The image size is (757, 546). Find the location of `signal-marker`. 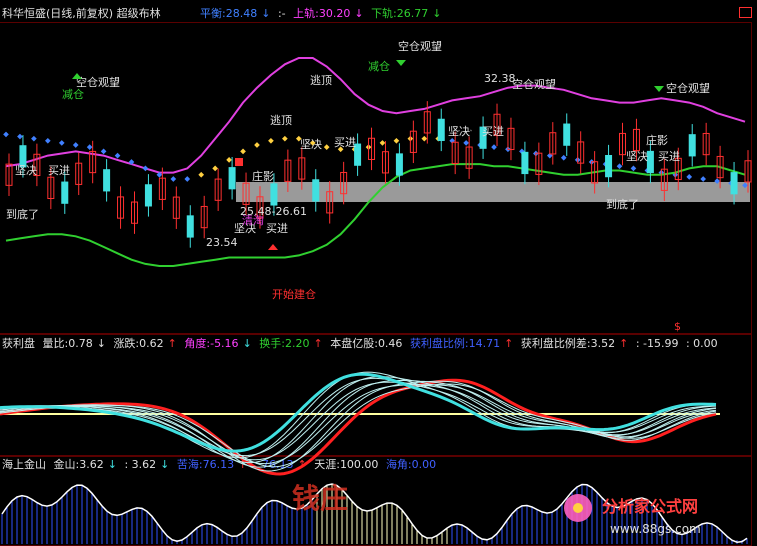

signal-marker is located at coordinates (239, 162).